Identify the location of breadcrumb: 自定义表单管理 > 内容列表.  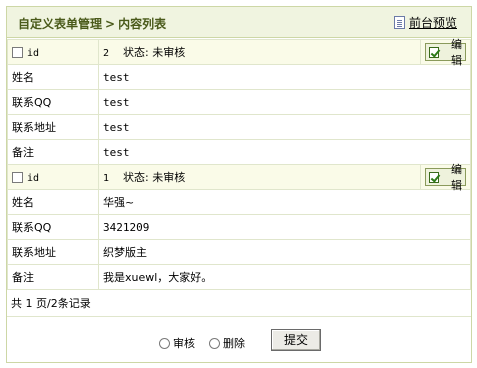
(92, 23).